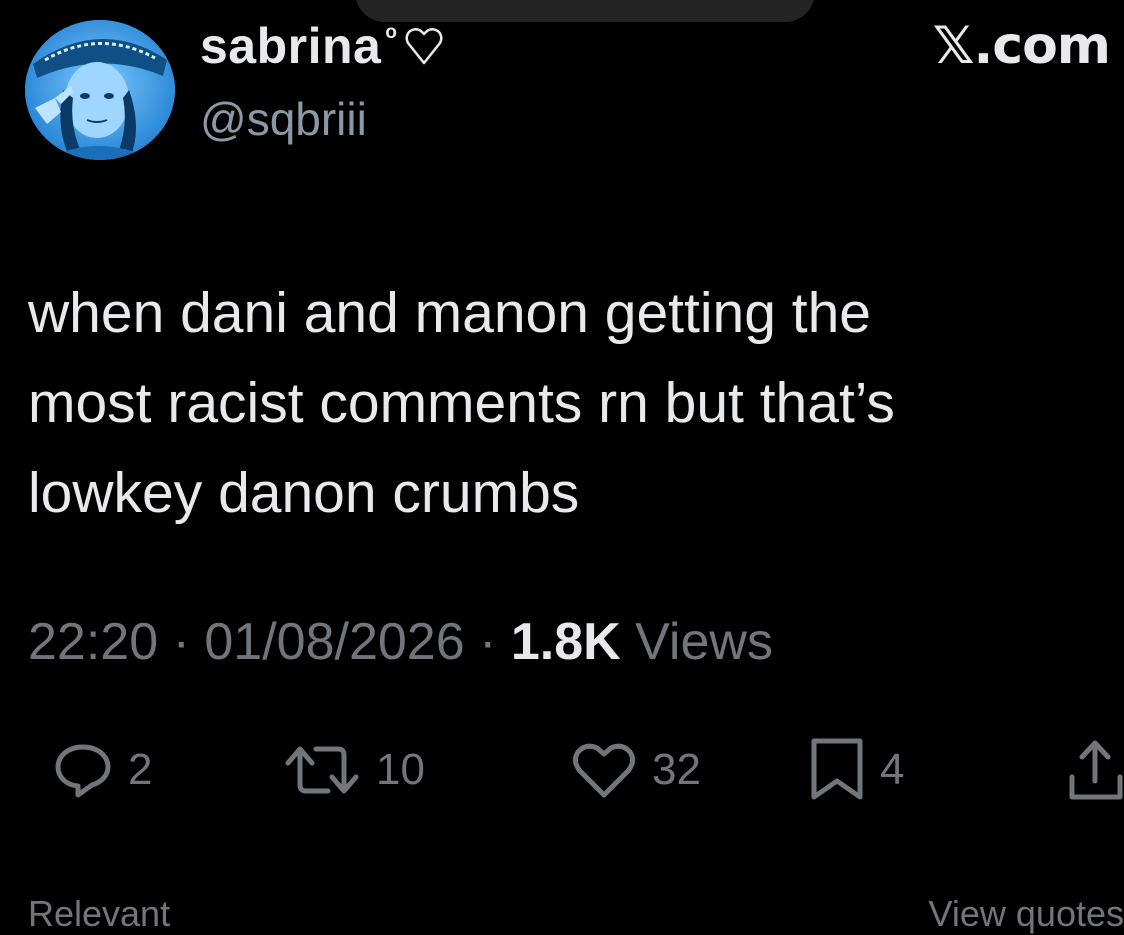 The image size is (1124, 935). I want to click on like-button: 32, so click(635, 770).